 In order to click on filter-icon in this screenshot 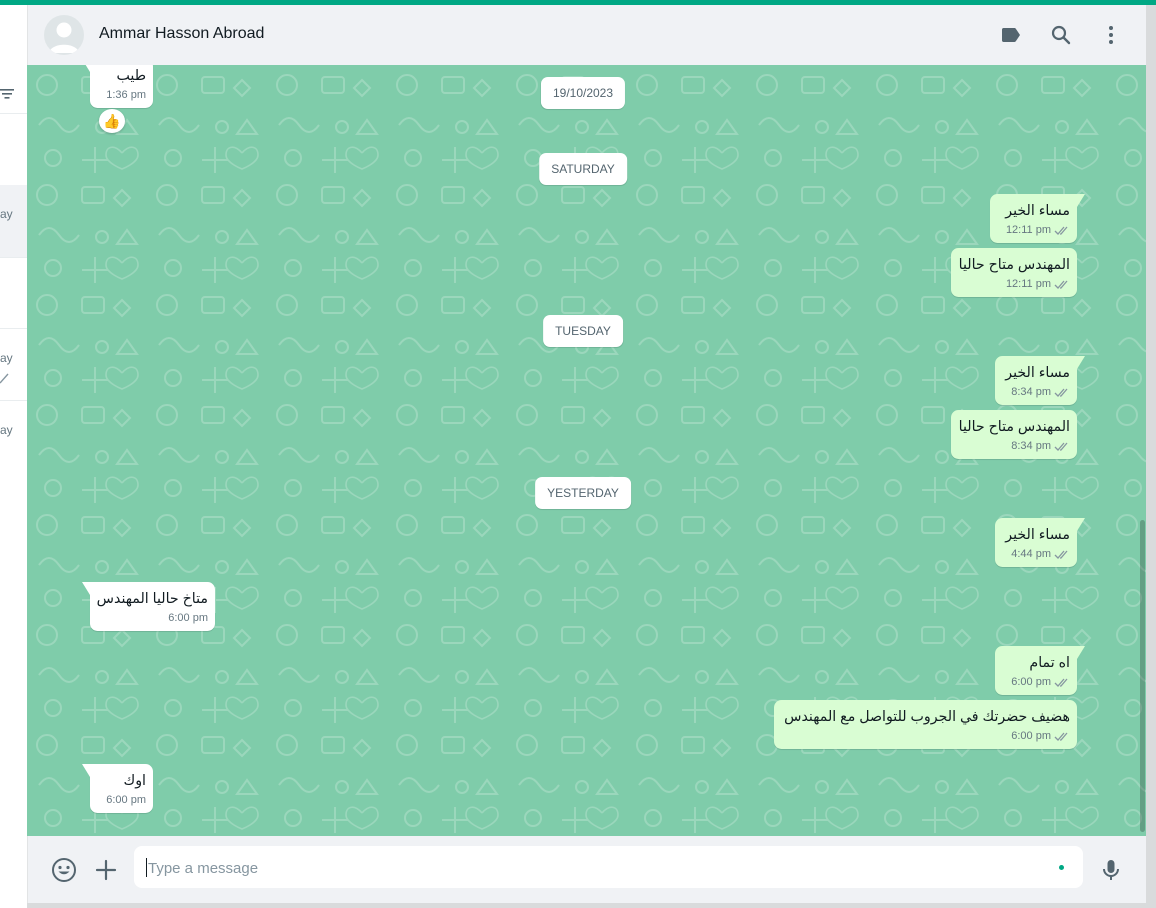, I will do `click(7, 94)`.